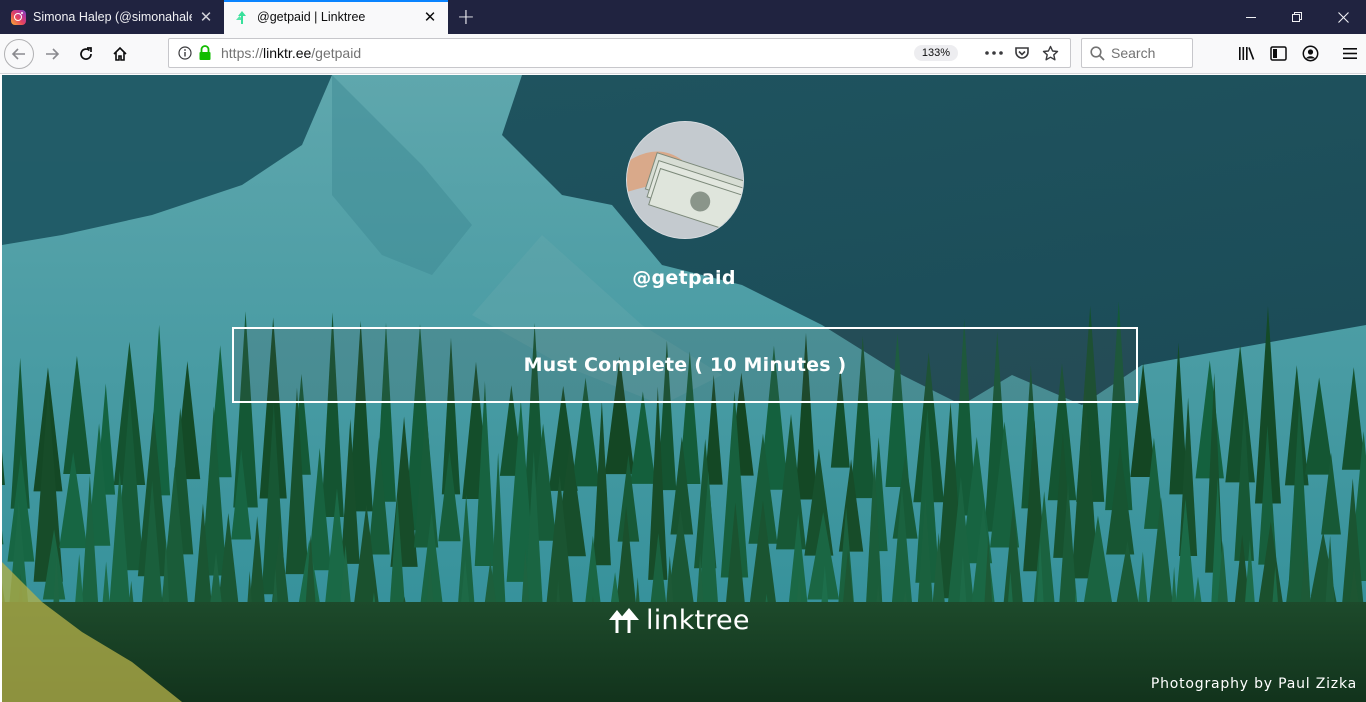 The width and height of the screenshot is (1366, 702). I want to click on zoom-level-badge: 133%, so click(935, 53).